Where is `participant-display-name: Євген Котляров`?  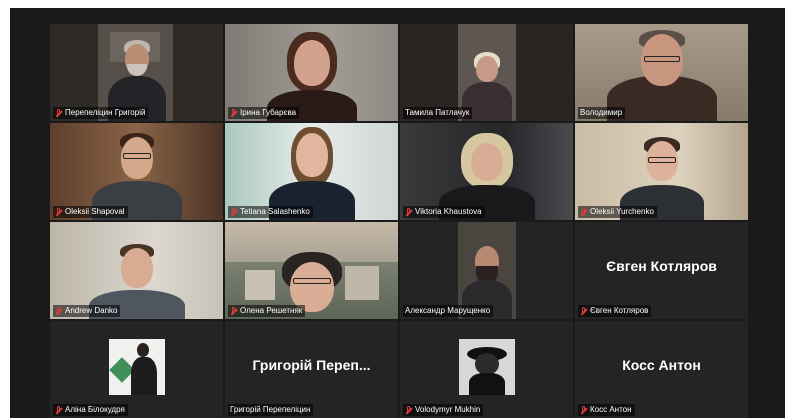 participant-display-name: Євген Котляров is located at coordinates (661, 266).